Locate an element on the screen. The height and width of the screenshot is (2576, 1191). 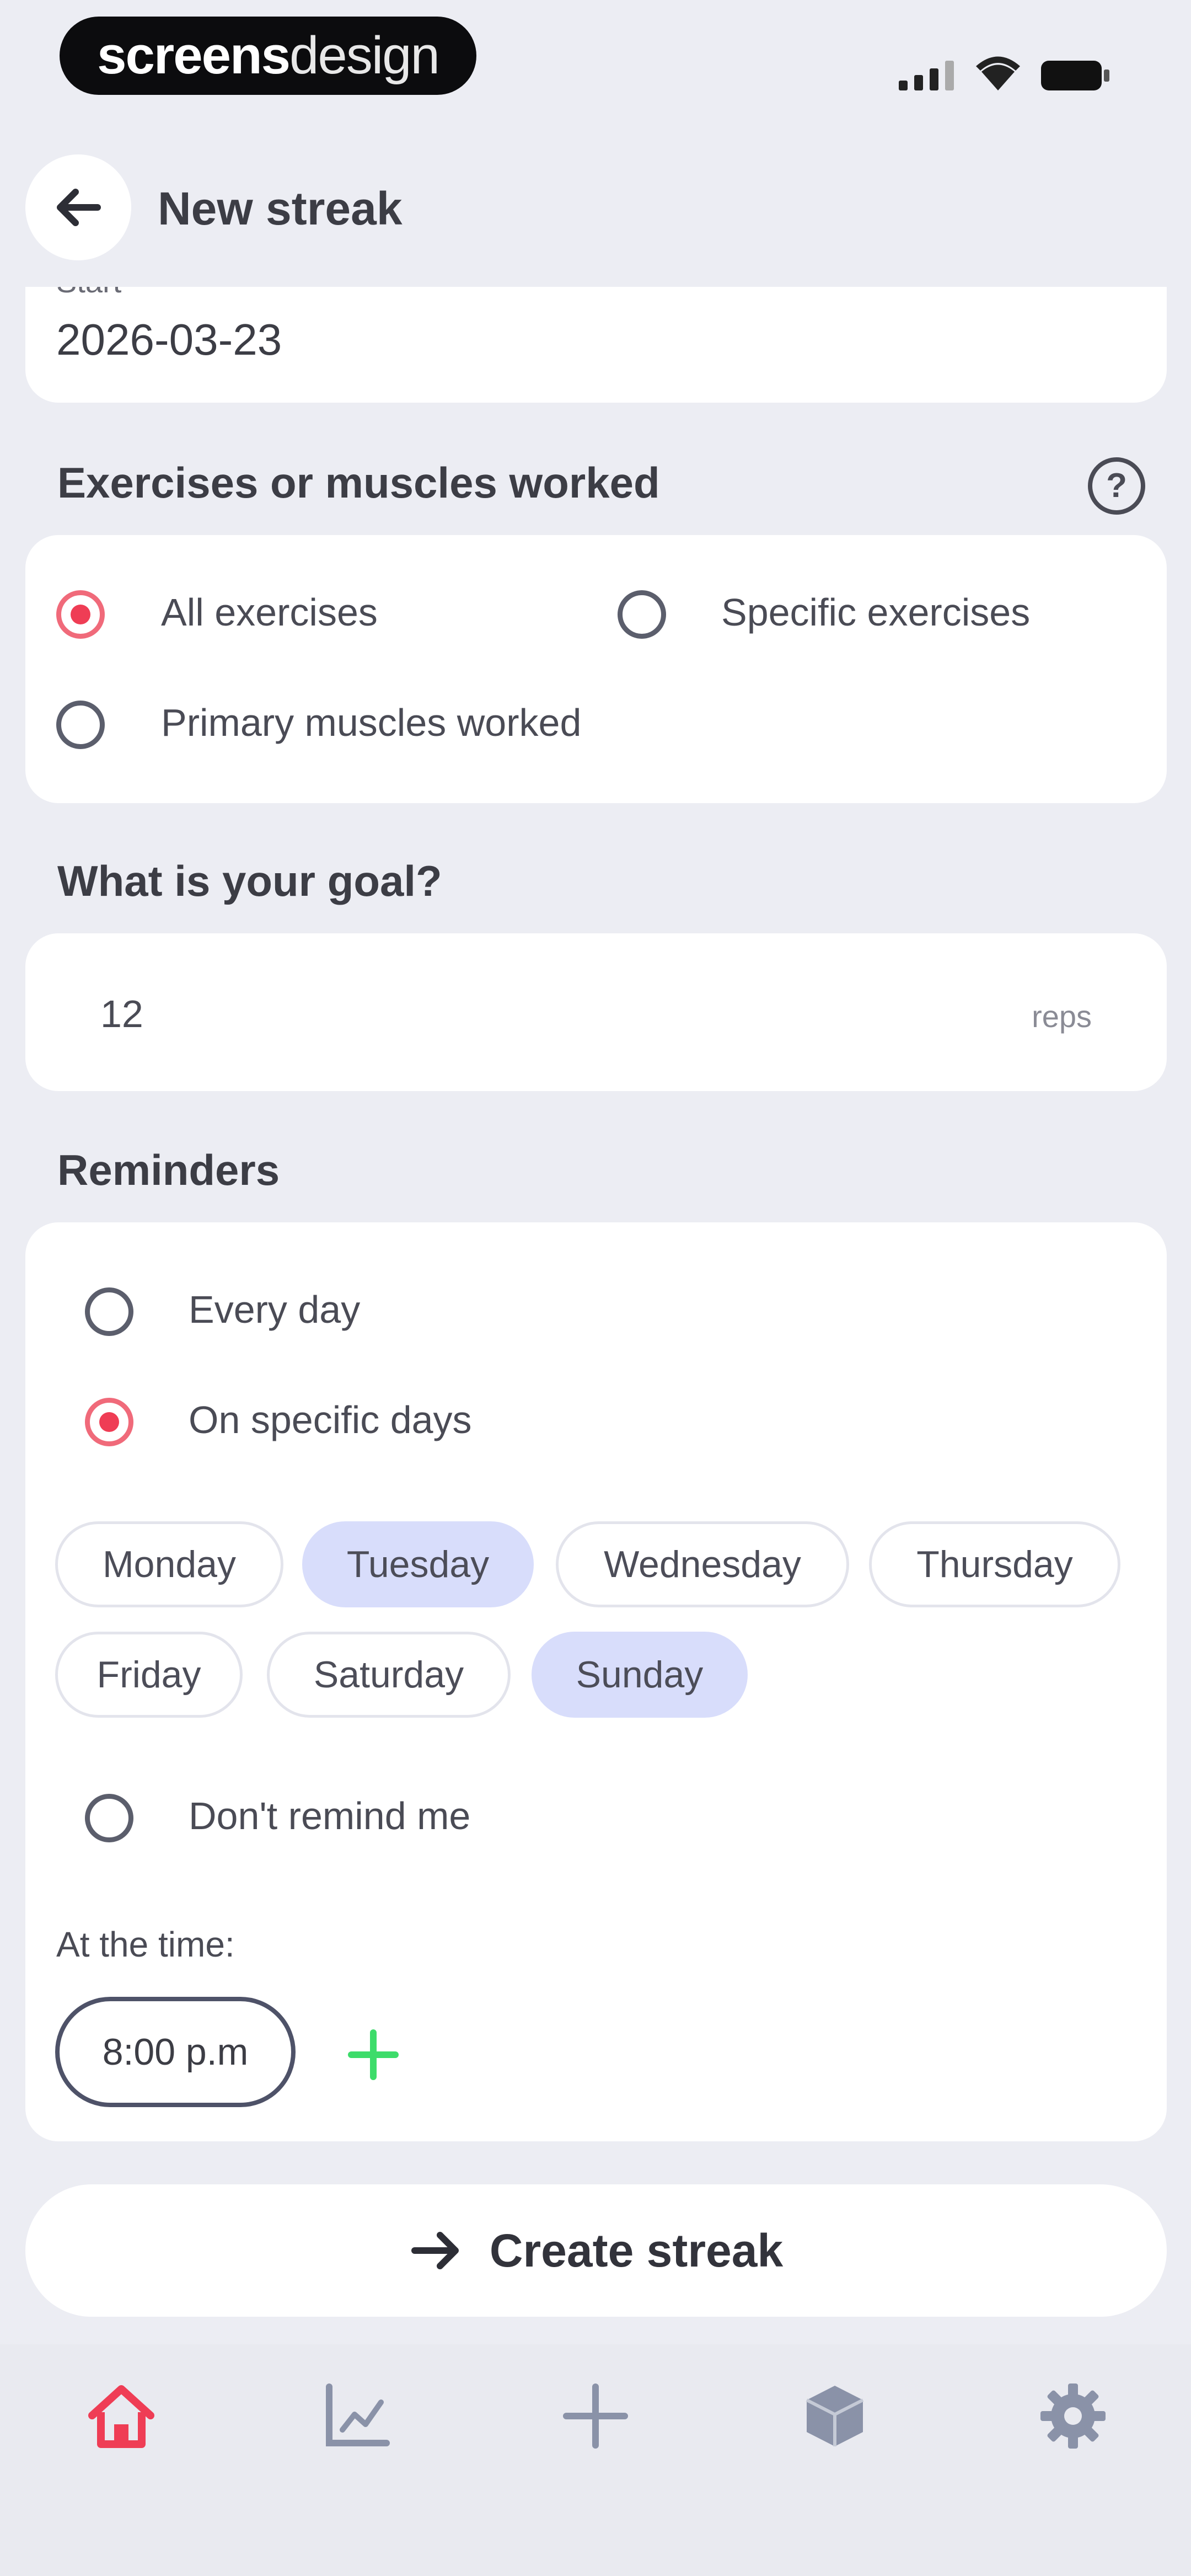
arrow-right-icon is located at coordinates (435, 2250).